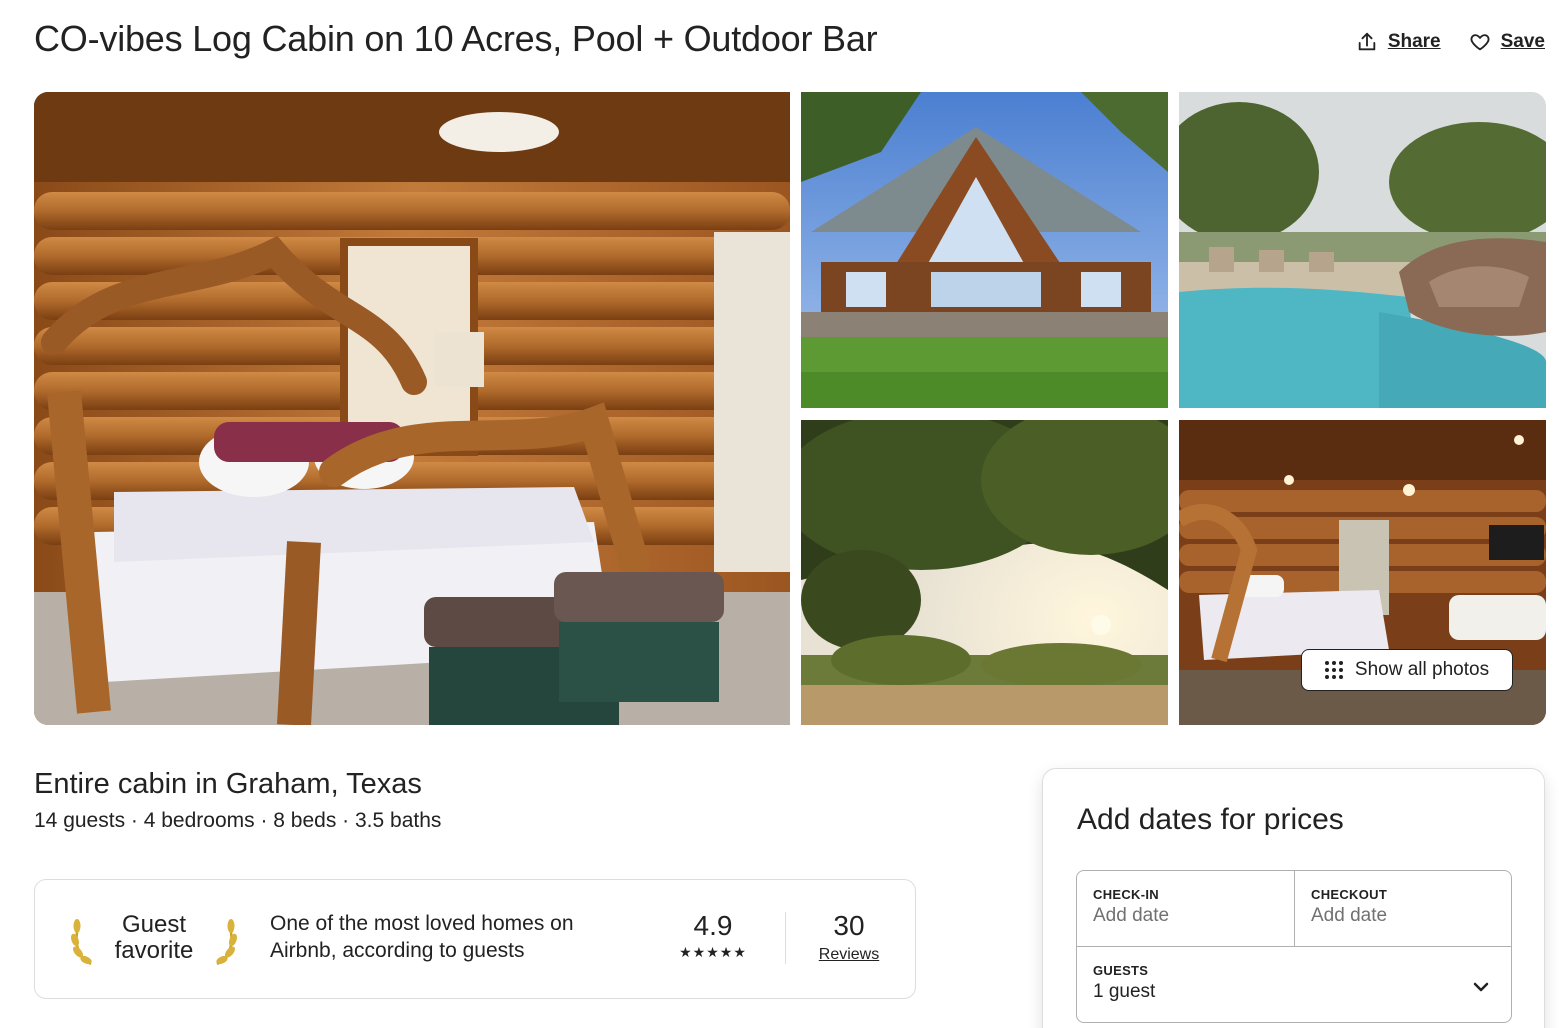 Image resolution: width=1559 pixels, height=1028 pixels. What do you see at coordinates (1414, 41) in the screenshot?
I see `share-label: Share` at bounding box center [1414, 41].